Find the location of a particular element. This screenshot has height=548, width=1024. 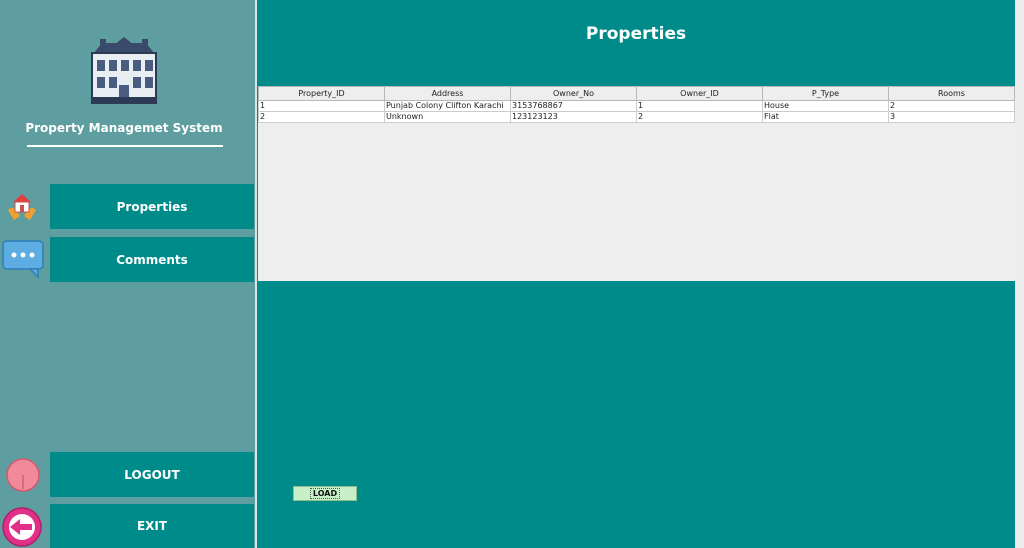

logout-button: LOGOUT is located at coordinates (152, 474).